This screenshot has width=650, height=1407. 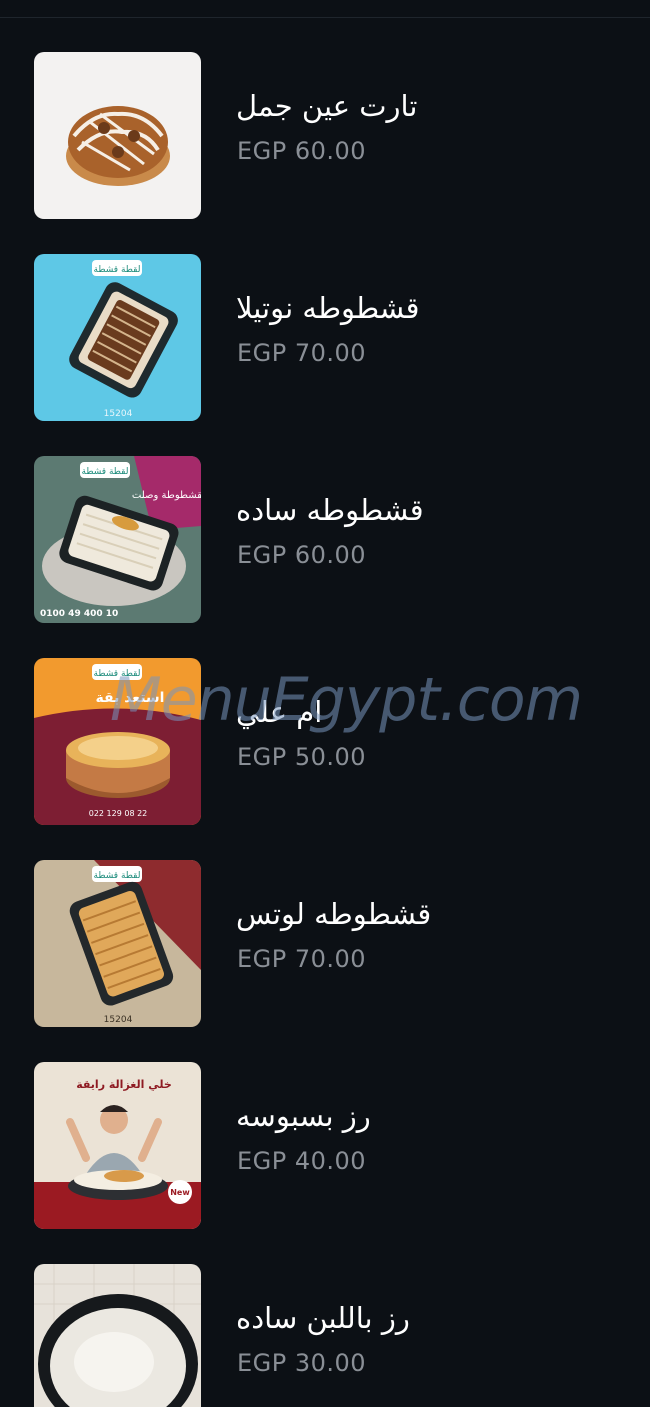 What do you see at coordinates (325, 944) in the screenshot?
I see `menu-item-lotus: لقطة قشطة 15204 قشطوطه لوتس EGP 70.00` at bounding box center [325, 944].